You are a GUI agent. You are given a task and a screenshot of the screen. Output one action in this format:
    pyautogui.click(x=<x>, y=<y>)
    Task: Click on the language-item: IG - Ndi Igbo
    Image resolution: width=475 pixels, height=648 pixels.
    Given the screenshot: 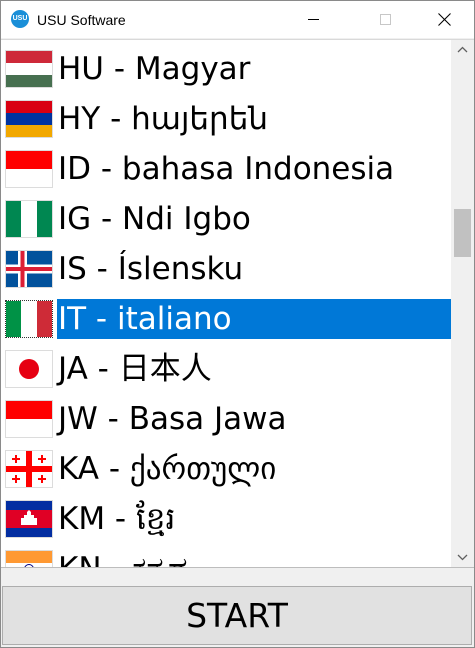 What is the action you would take?
    pyautogui.click(x=226, y=219)
    